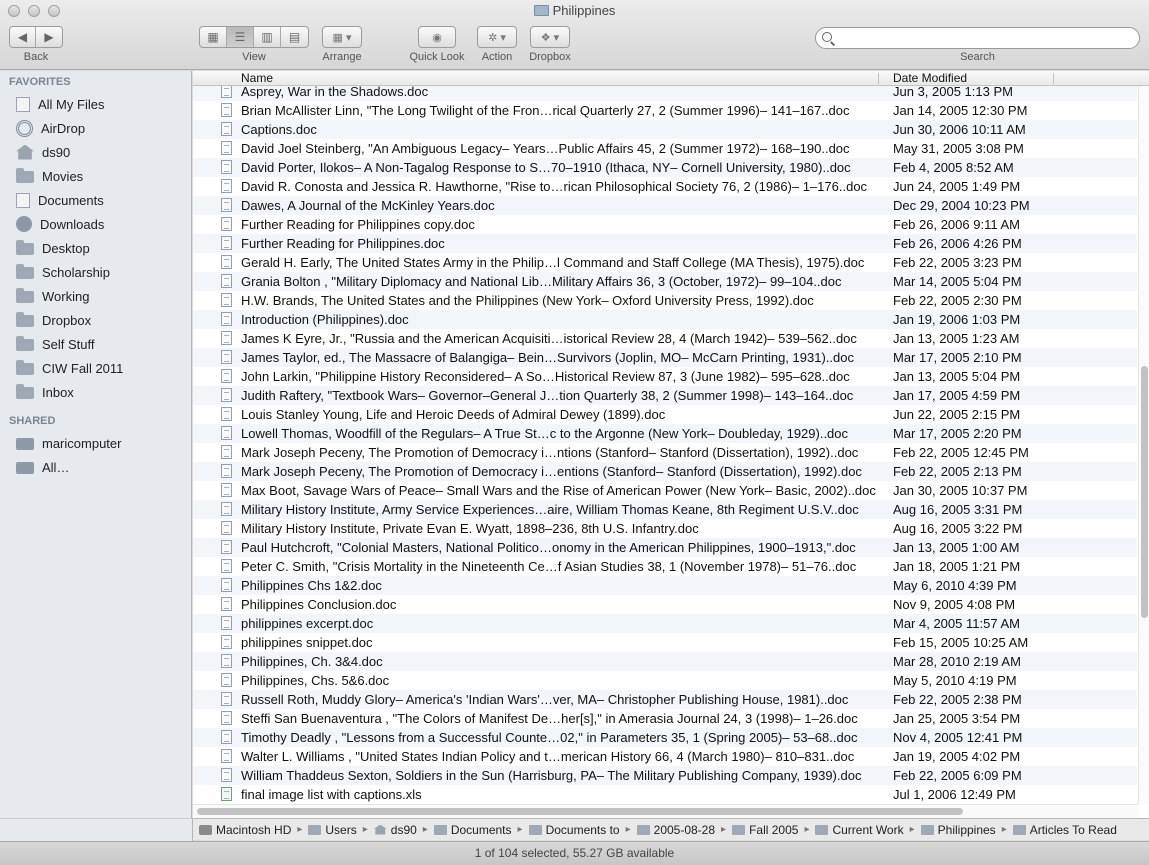 This screenshot has height=865, width=1149. What do you see at coordinates (678, 830) in the screenshot?
I see `path-crumb: 2005-08-28 ▸` at bounding box center [678, 830].